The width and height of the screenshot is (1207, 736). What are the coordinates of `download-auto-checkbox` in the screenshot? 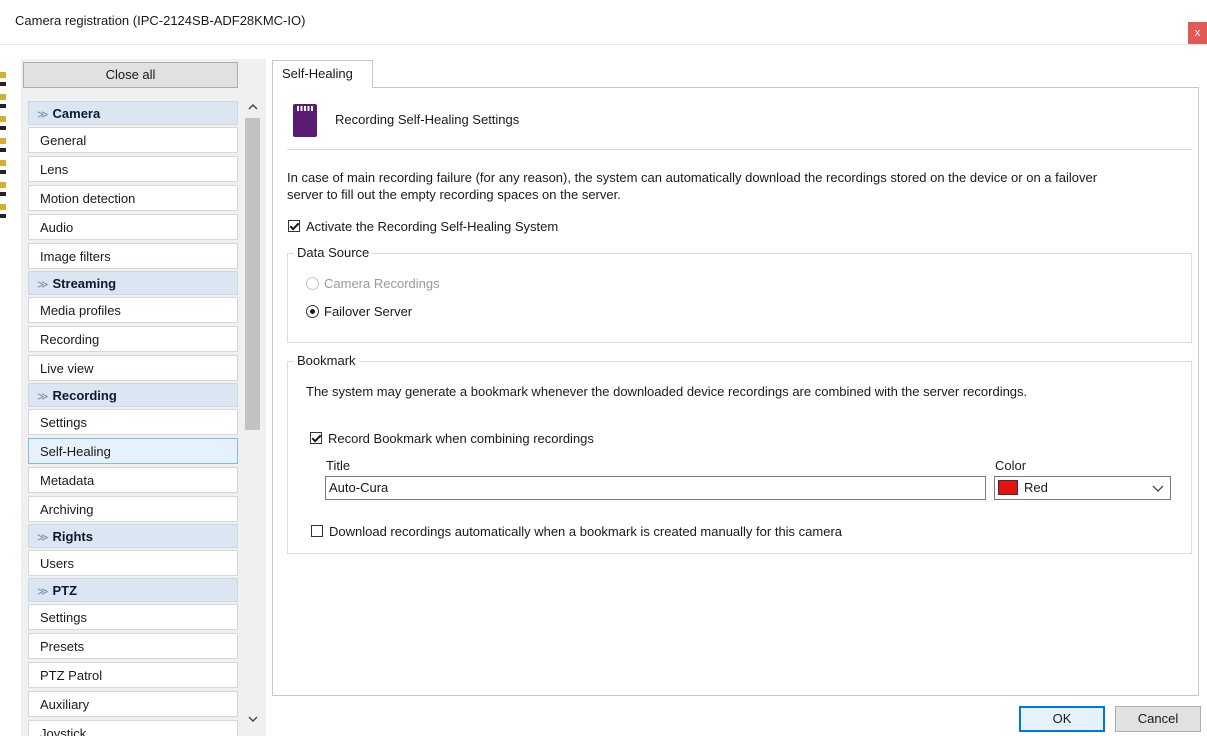 It's located at (317, 531).